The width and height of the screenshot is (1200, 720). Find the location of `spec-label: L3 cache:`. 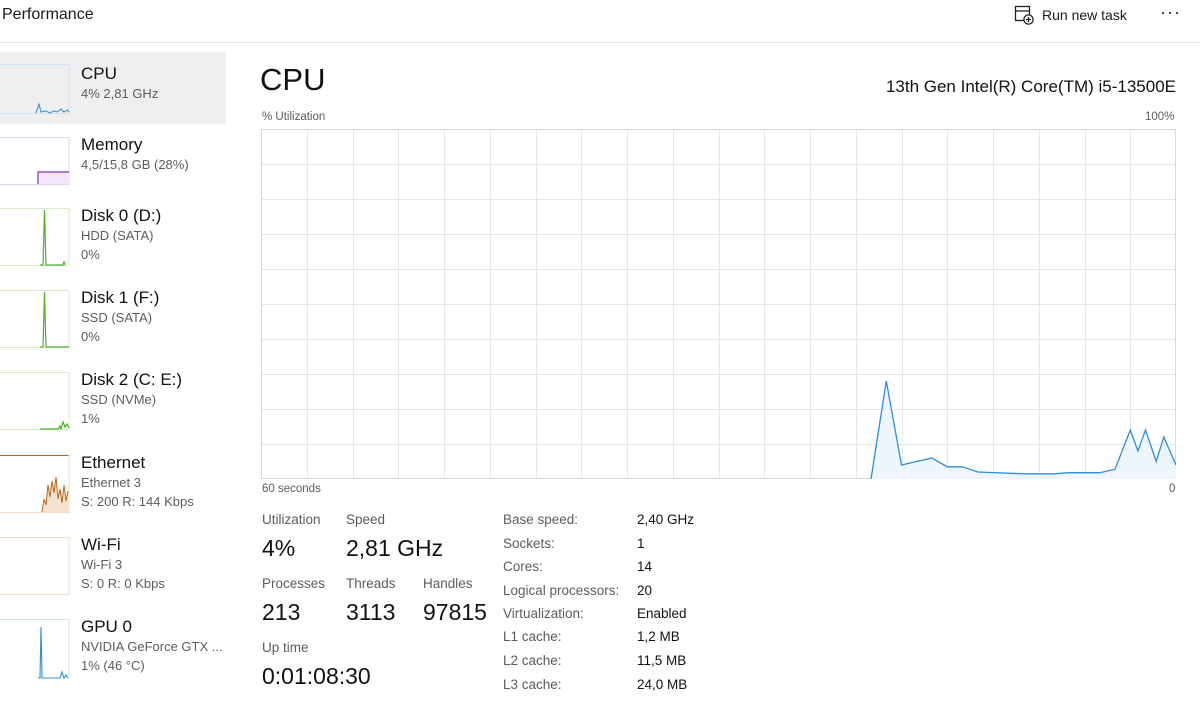

spec-label: L3 cache: is located at coordinates (532, 684).